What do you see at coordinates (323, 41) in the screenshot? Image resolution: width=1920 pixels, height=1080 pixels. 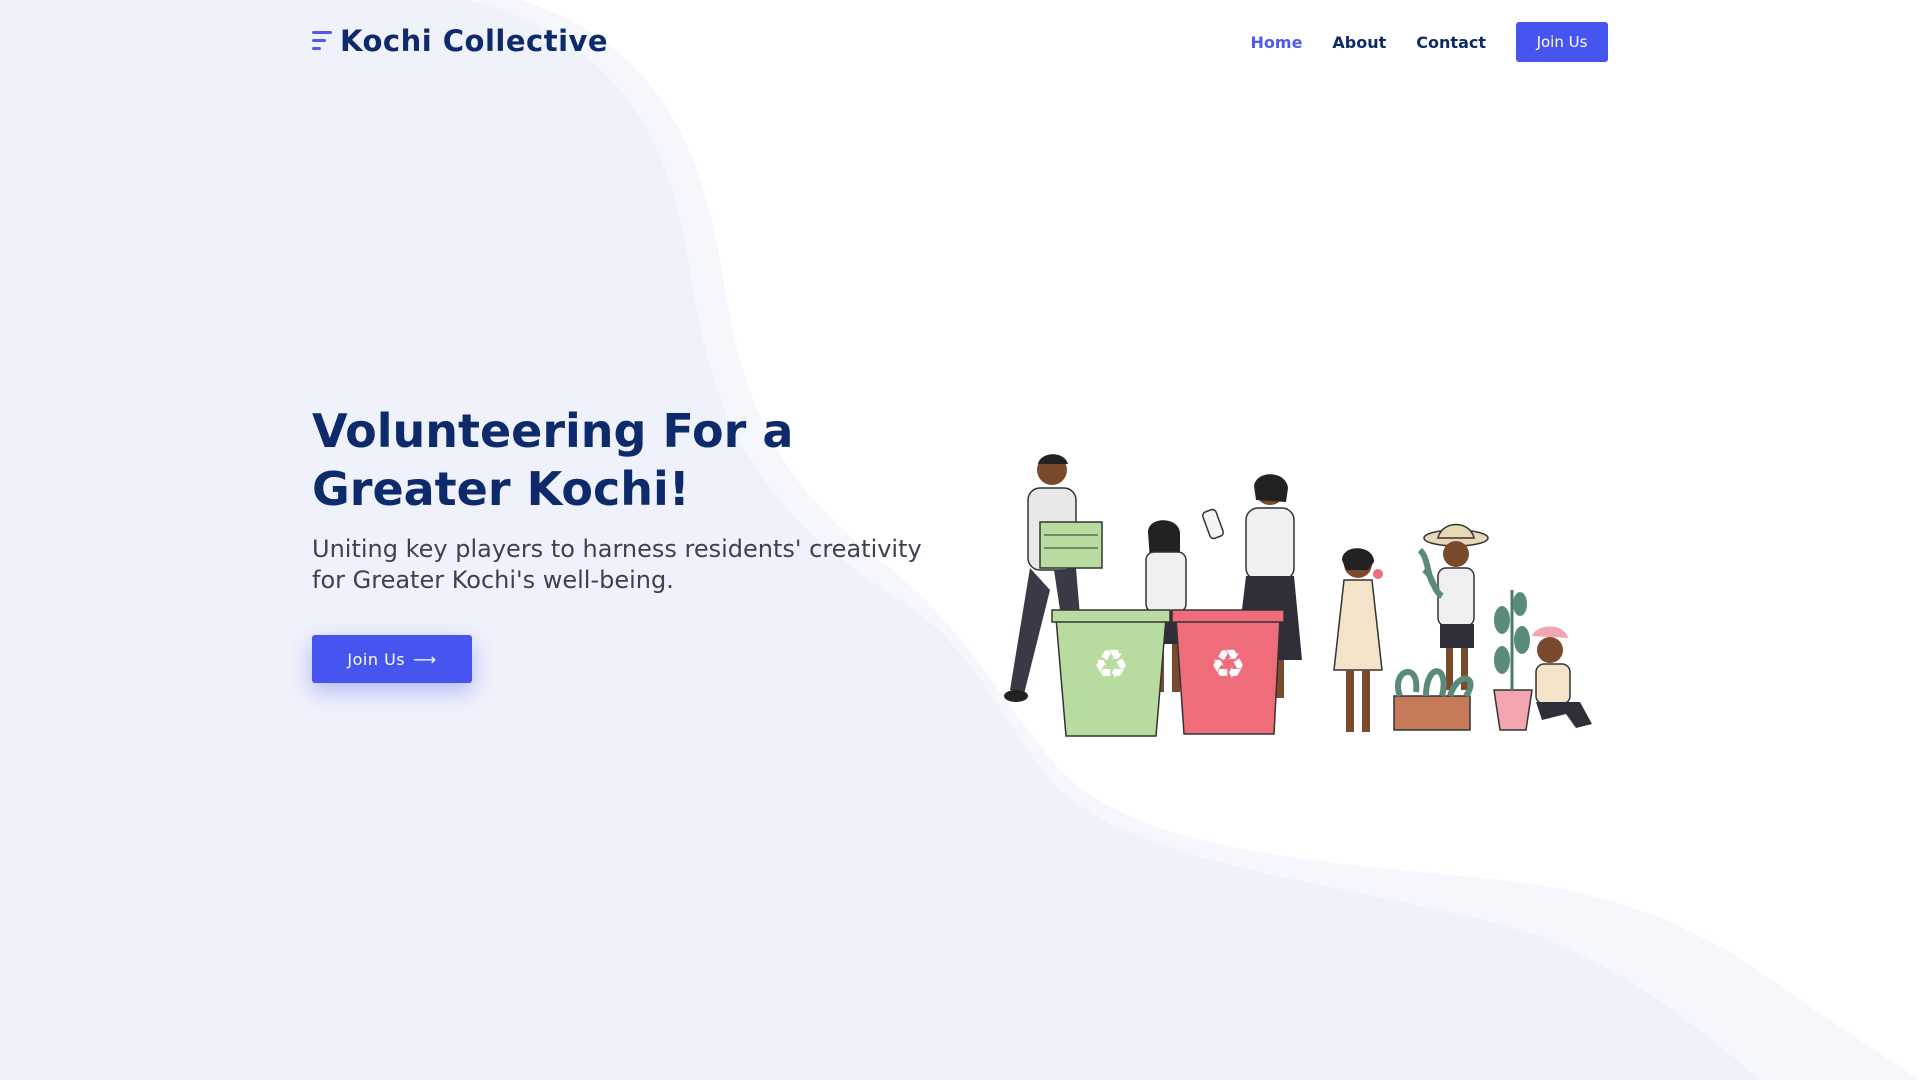 I see `logo-bars-icon` at bounding box center [323, 41].